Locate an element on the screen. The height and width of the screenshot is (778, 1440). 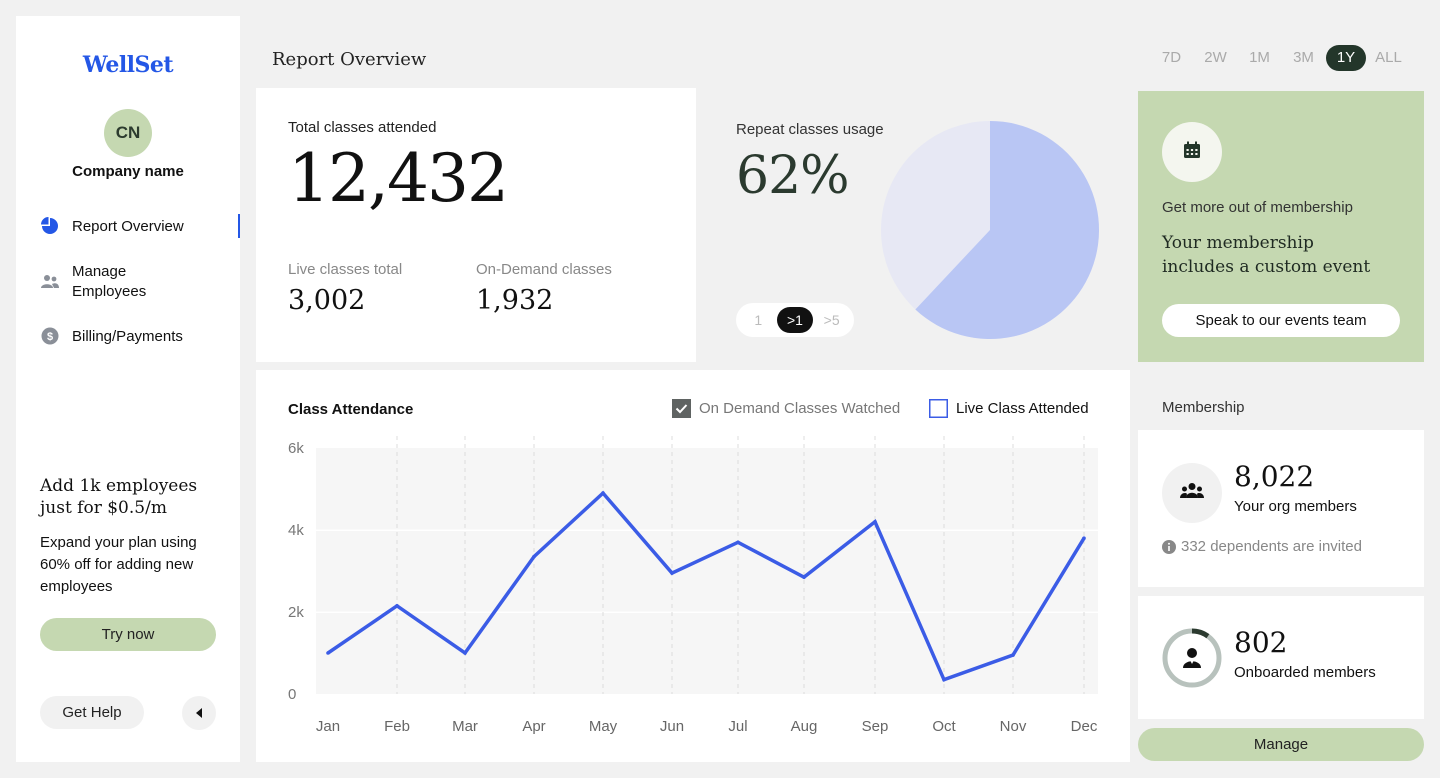
x-tick-label: Oct is located at coordinates (944, 726).